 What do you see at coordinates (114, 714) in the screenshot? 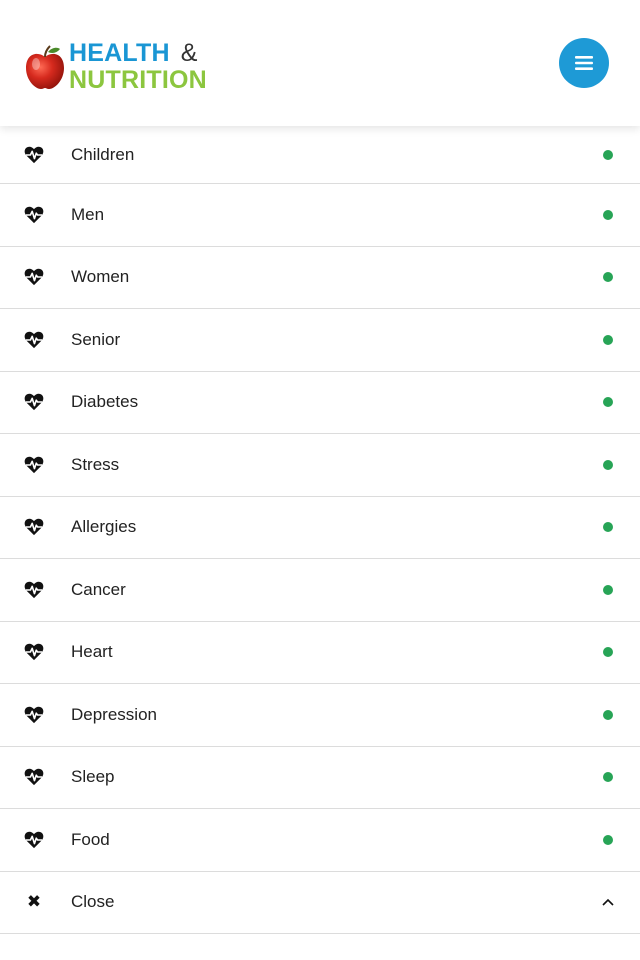
I see `menu-item-label: Depression` at bounding box center [114, 714].